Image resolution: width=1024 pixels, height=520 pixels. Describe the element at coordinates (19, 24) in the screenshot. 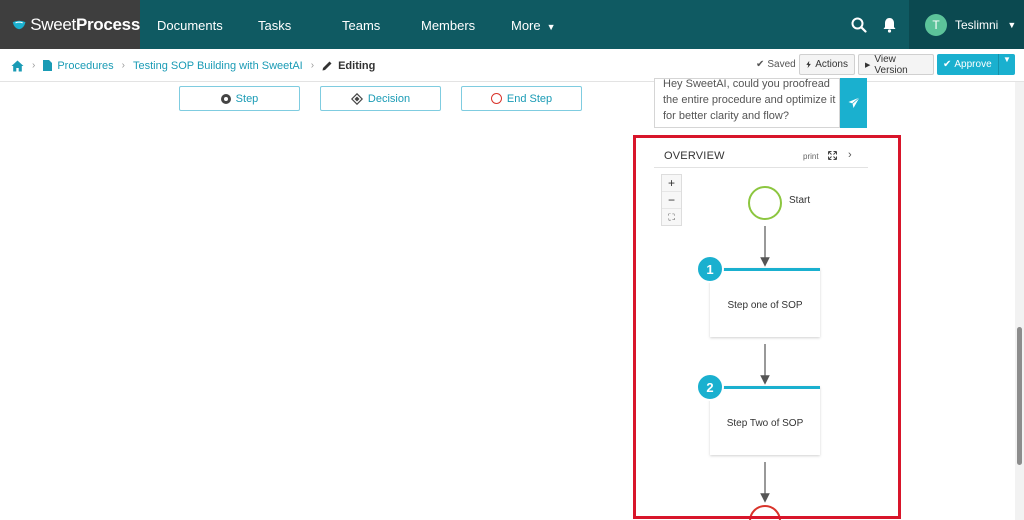

I see `sweetprocess-logo-icon` at that location.